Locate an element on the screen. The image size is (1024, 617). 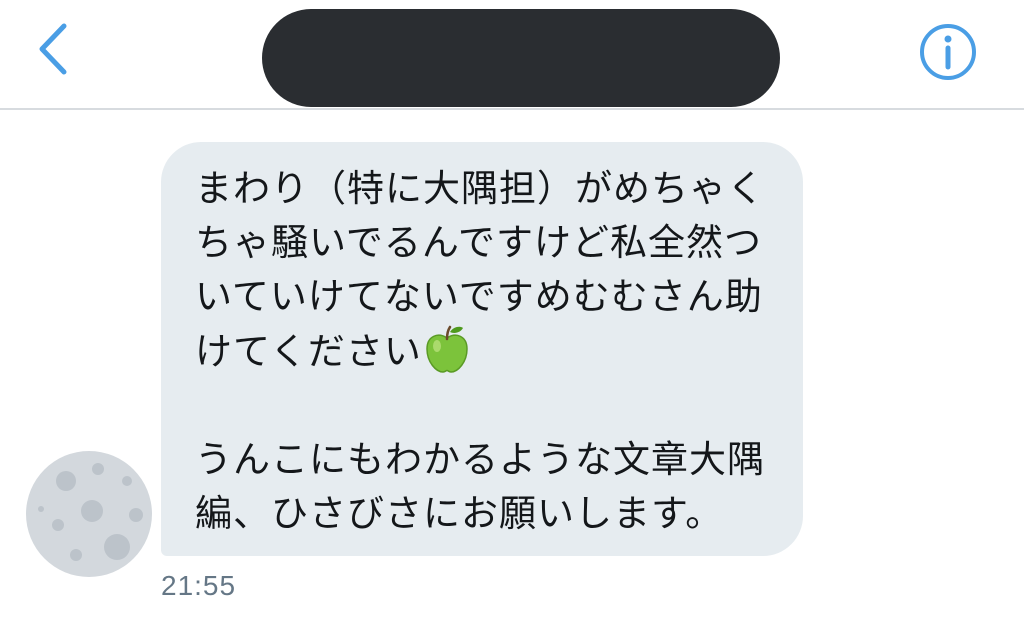
message-line: 編、ひさびさにお願いします。 is located at coordinates (459, 513).